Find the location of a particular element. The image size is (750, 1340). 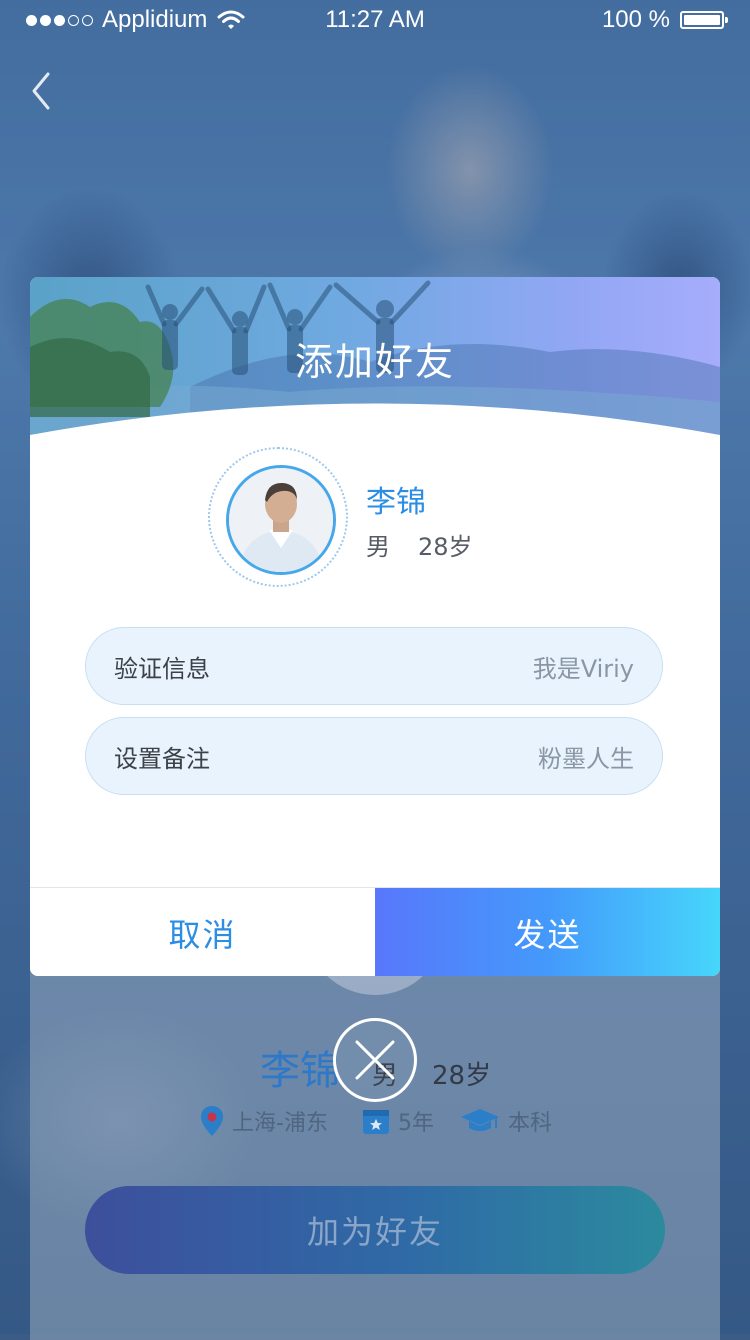

location-pin-icon is located at coordinates (212, 1121).